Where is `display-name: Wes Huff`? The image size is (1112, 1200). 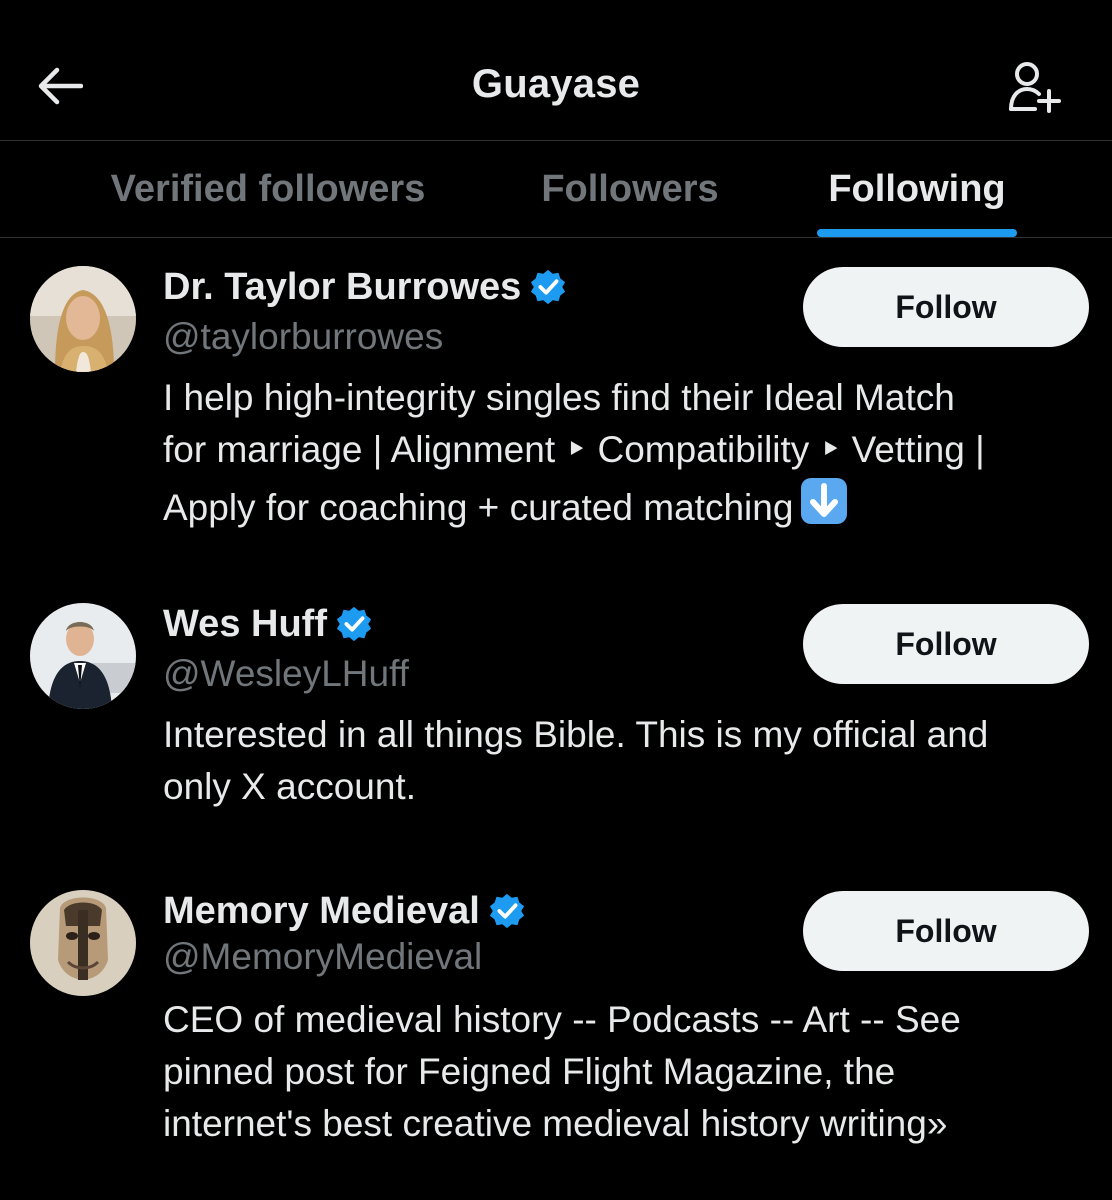
display-name: Wes Huff is located at coordinates (245, 623).